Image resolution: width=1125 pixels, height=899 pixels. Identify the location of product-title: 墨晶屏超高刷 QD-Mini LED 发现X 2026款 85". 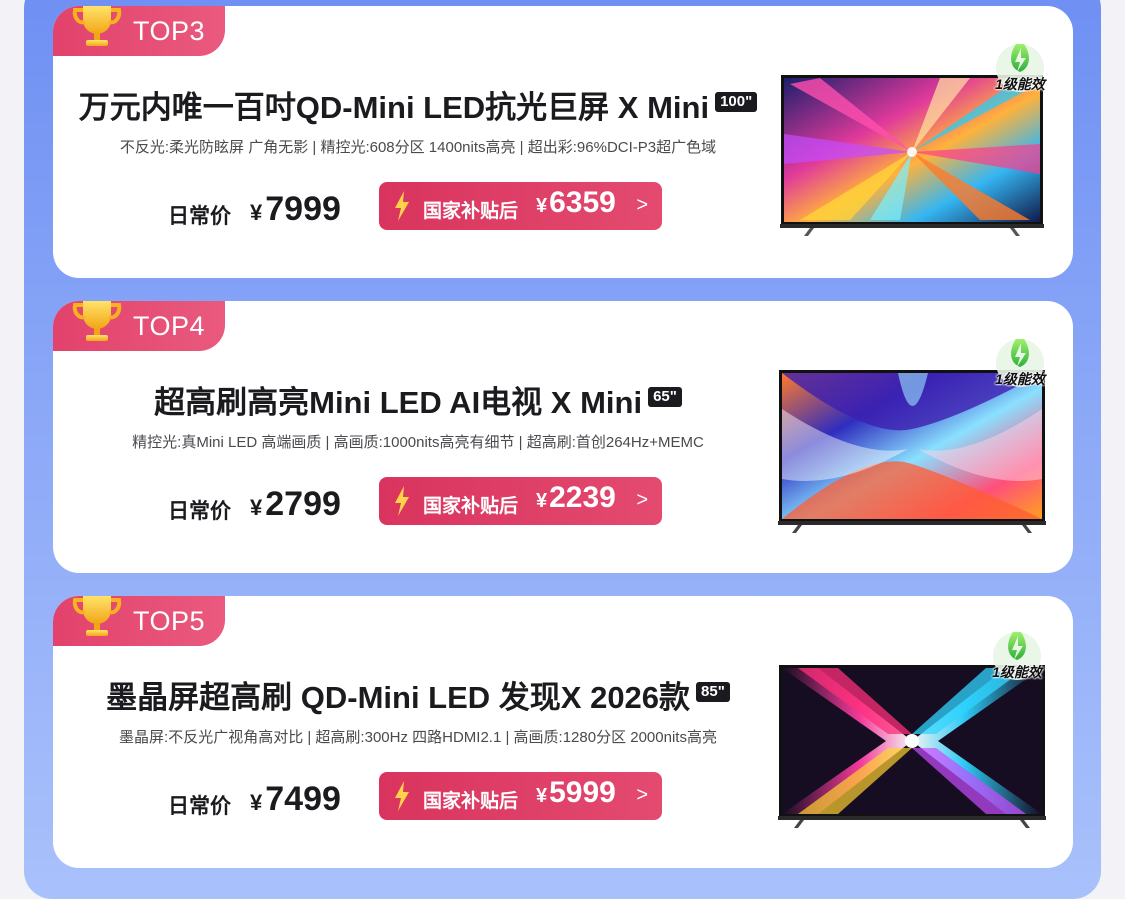
(418, 694).